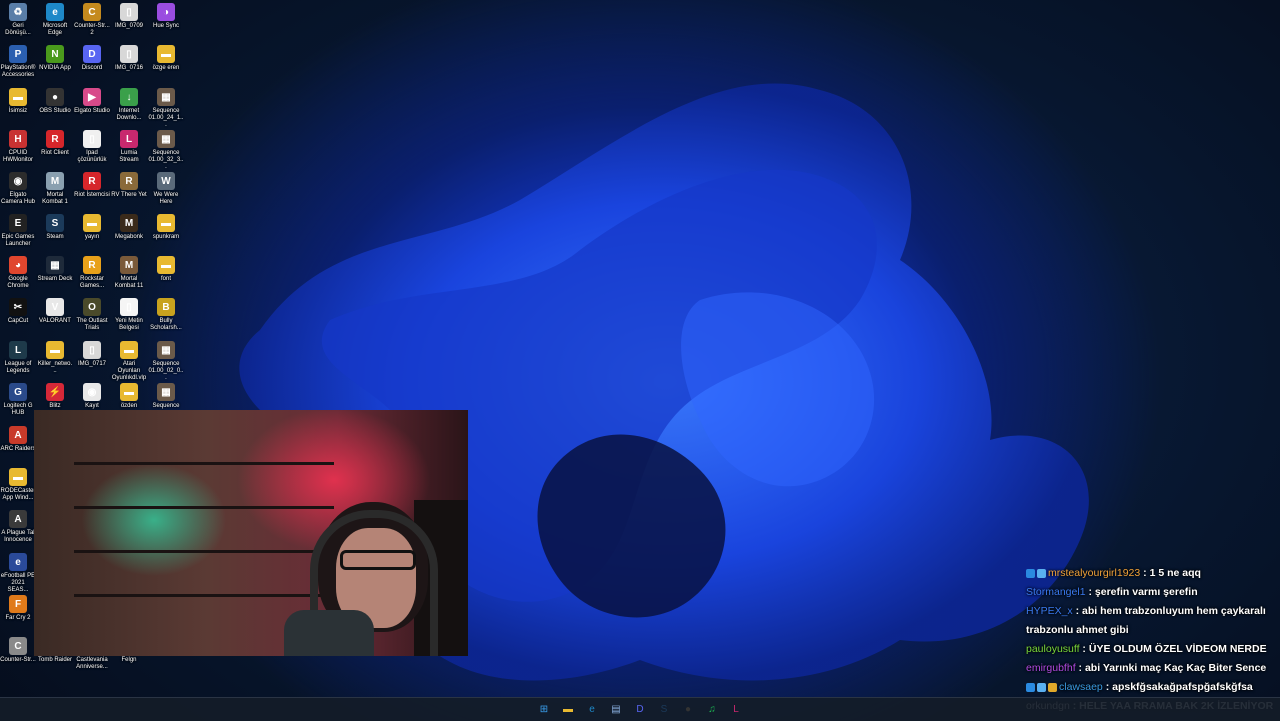 This screenshot has width=1280, height=721. Describe the element at coordinates (736, 710) in the screenshot. I see `lumia-icon: L` at that location.